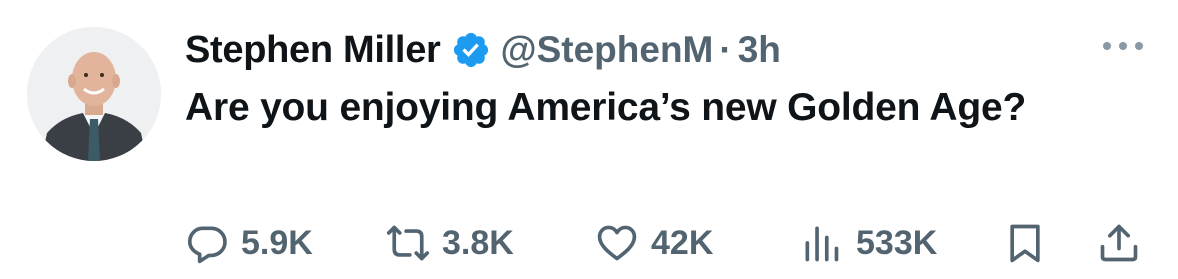 This screenshot has height=279, width=1178. I want to click on views-count: 533K, so click(897, 242).